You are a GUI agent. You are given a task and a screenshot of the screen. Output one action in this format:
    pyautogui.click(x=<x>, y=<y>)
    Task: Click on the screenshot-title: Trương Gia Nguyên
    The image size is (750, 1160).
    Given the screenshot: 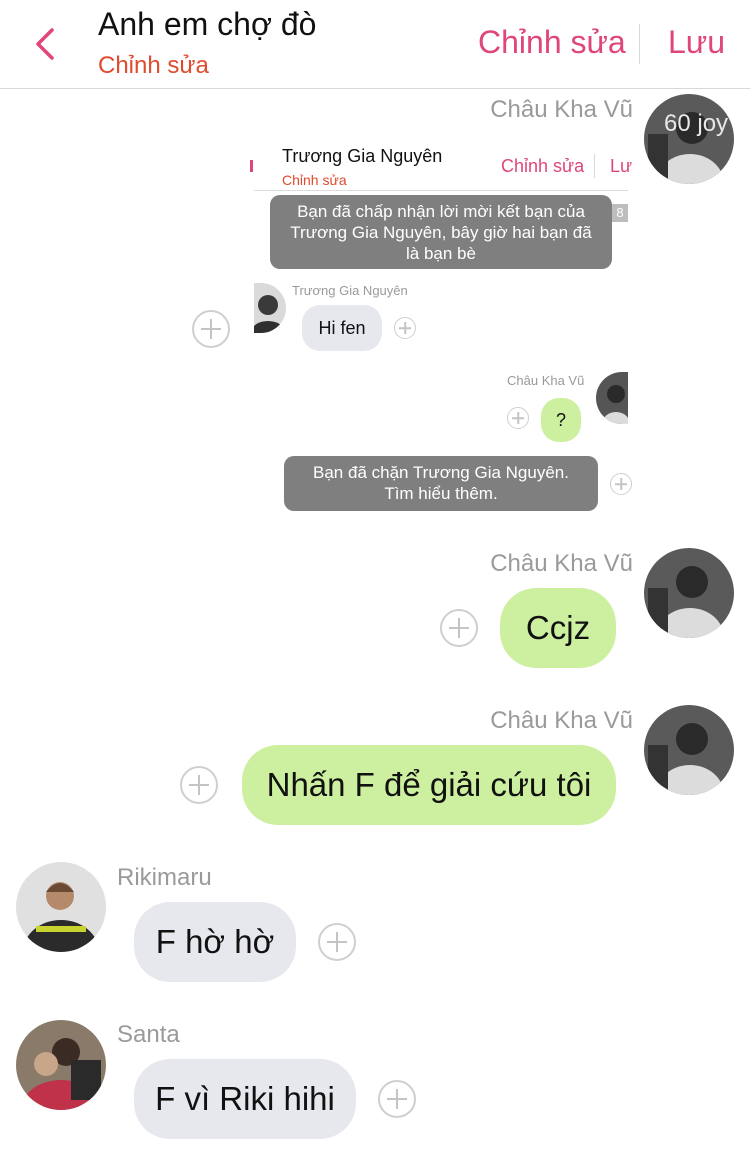 What is the action you would take?
    pyautogui.click(x=362, y=156)
    